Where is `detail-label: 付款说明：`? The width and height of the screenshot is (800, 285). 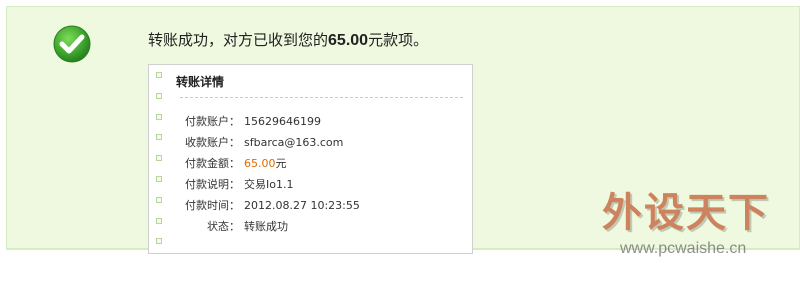 detail-label: 付款说明： is located at coordinates (212, 184).